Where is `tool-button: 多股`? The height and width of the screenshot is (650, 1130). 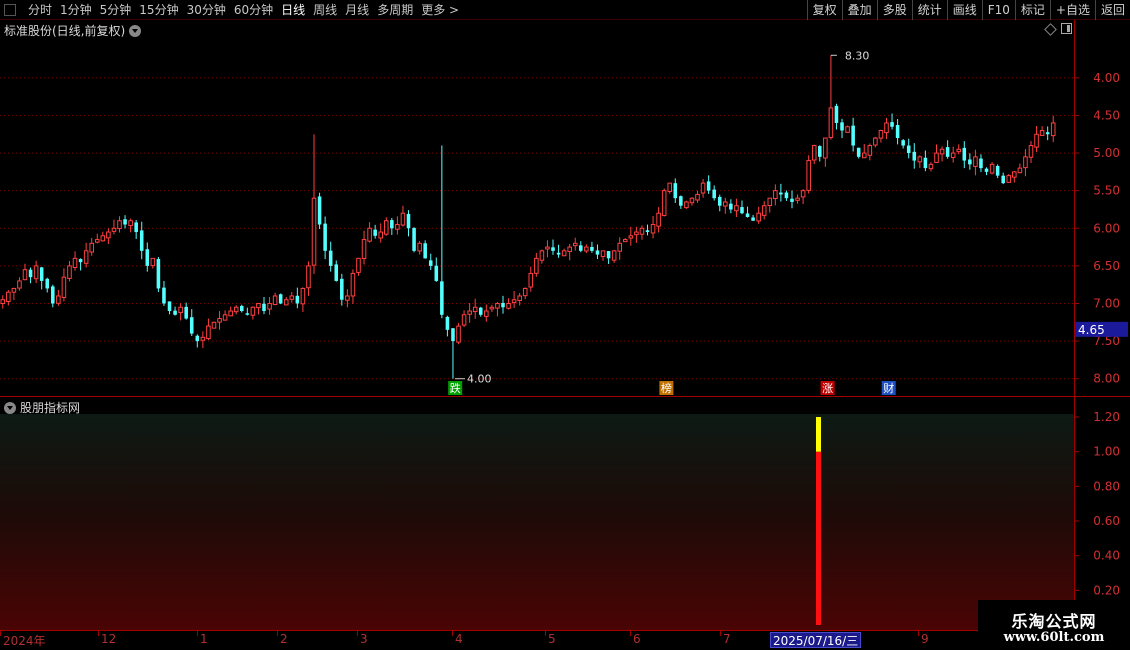 tool-button: 多股 is located at coordinates (894, 10).